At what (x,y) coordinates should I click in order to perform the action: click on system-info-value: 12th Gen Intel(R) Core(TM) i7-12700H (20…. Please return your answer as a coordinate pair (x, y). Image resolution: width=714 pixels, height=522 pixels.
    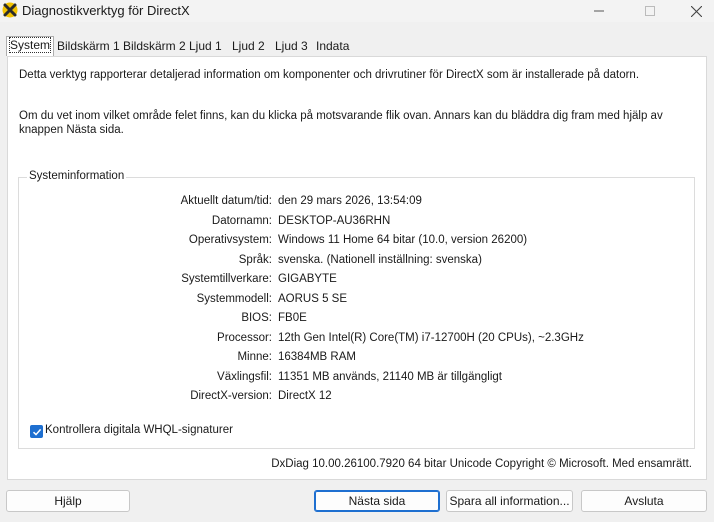
    Looking at the image, I should click on (431, 337).